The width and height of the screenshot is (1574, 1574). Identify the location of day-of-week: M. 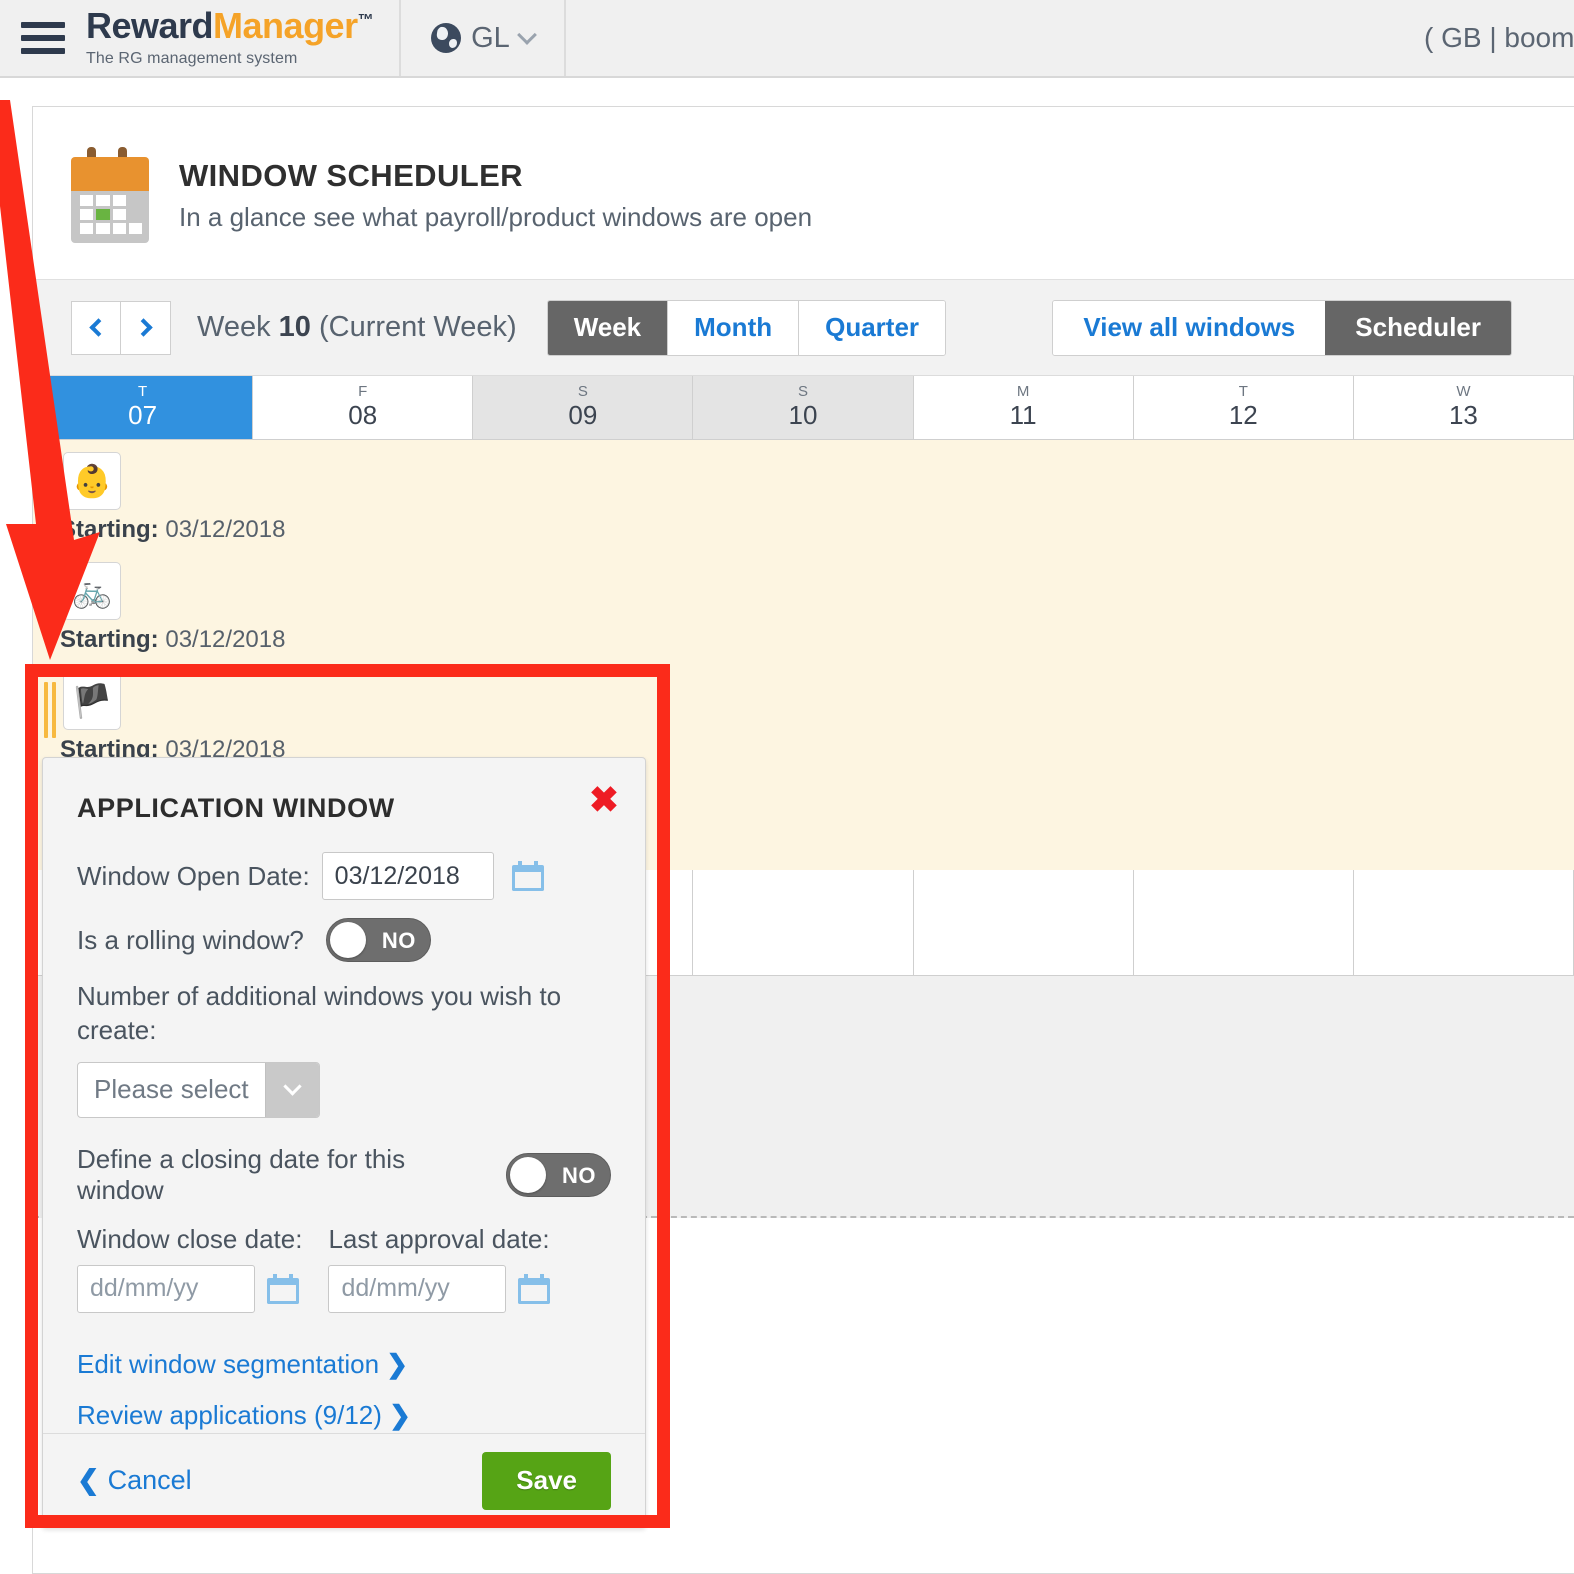
(1023, 392).